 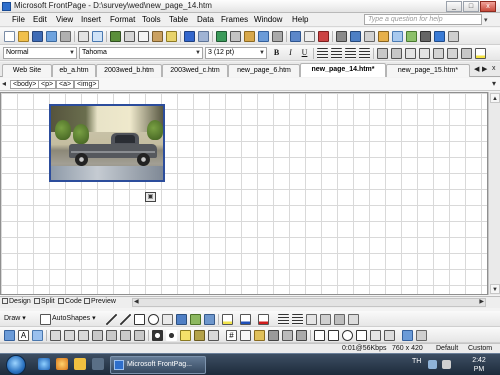 I want to click on hyperlink-icon, so click(x=295, y=36).